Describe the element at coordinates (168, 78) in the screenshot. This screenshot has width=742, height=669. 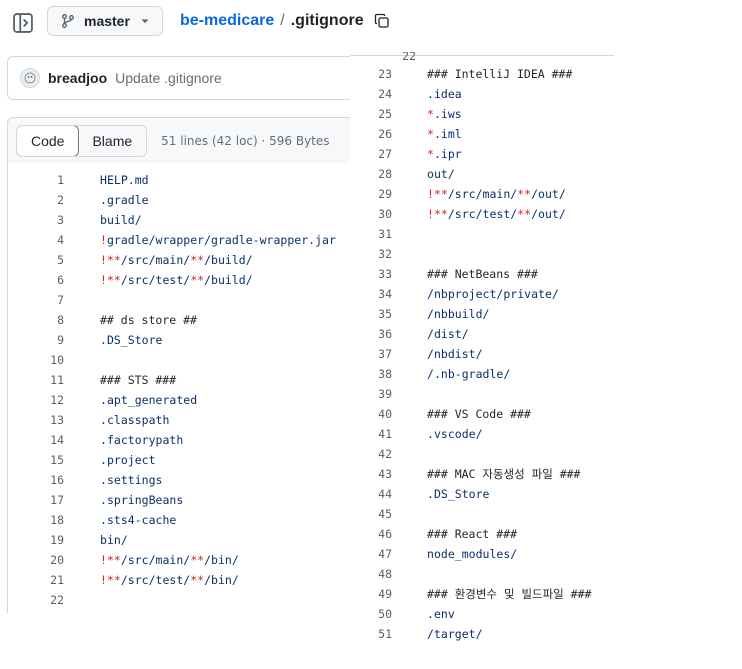
I see `commit-message: Update .gitignore` at that location.